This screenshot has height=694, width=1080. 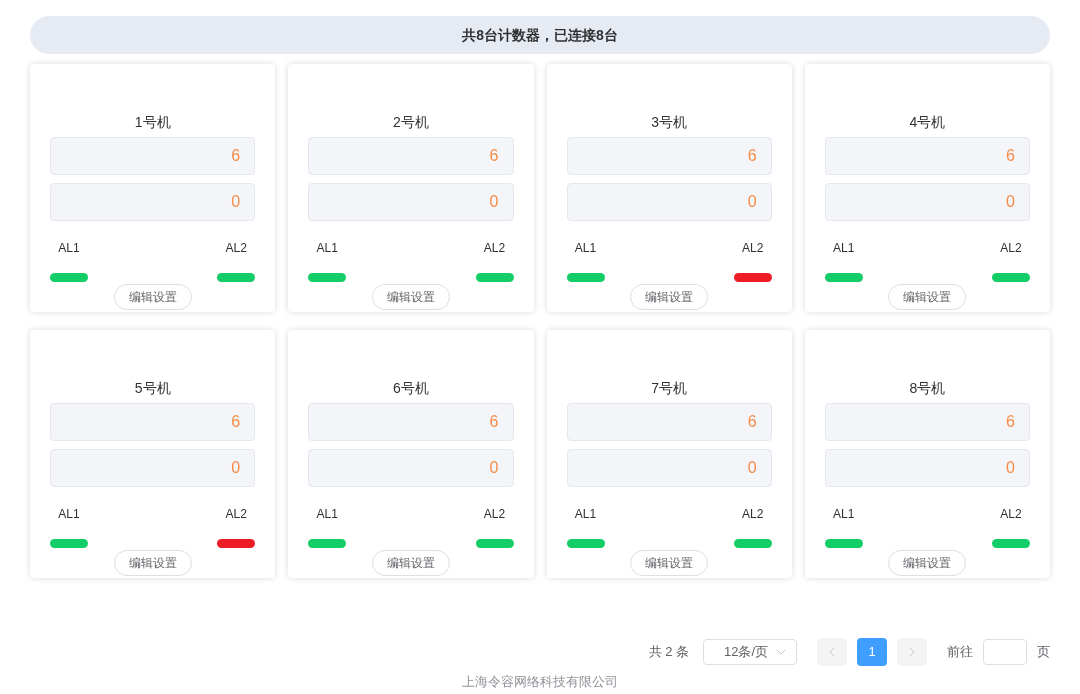 What do you see at coordinates (540, 682) in the screenshot?
I see `company-footer: 上海令容网络科技有限公司` at bounding box center [540, 682].